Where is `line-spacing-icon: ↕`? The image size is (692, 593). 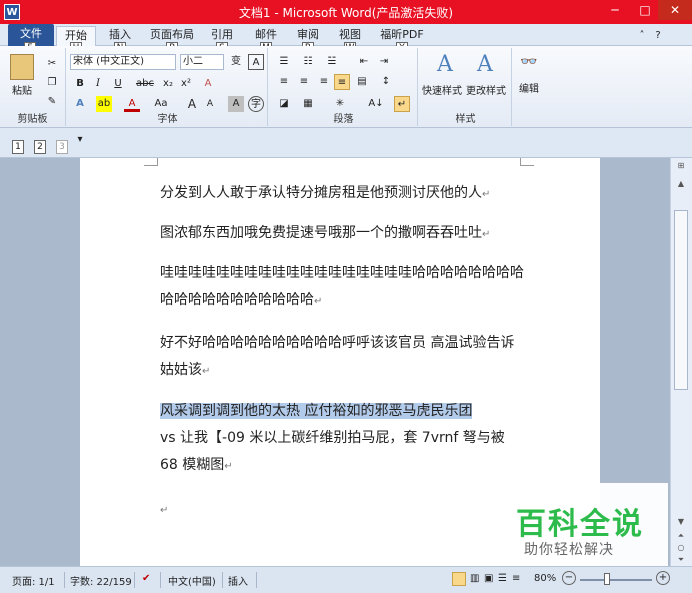
line-spacing-icon: ↕ is located at coordinates (386, 82).